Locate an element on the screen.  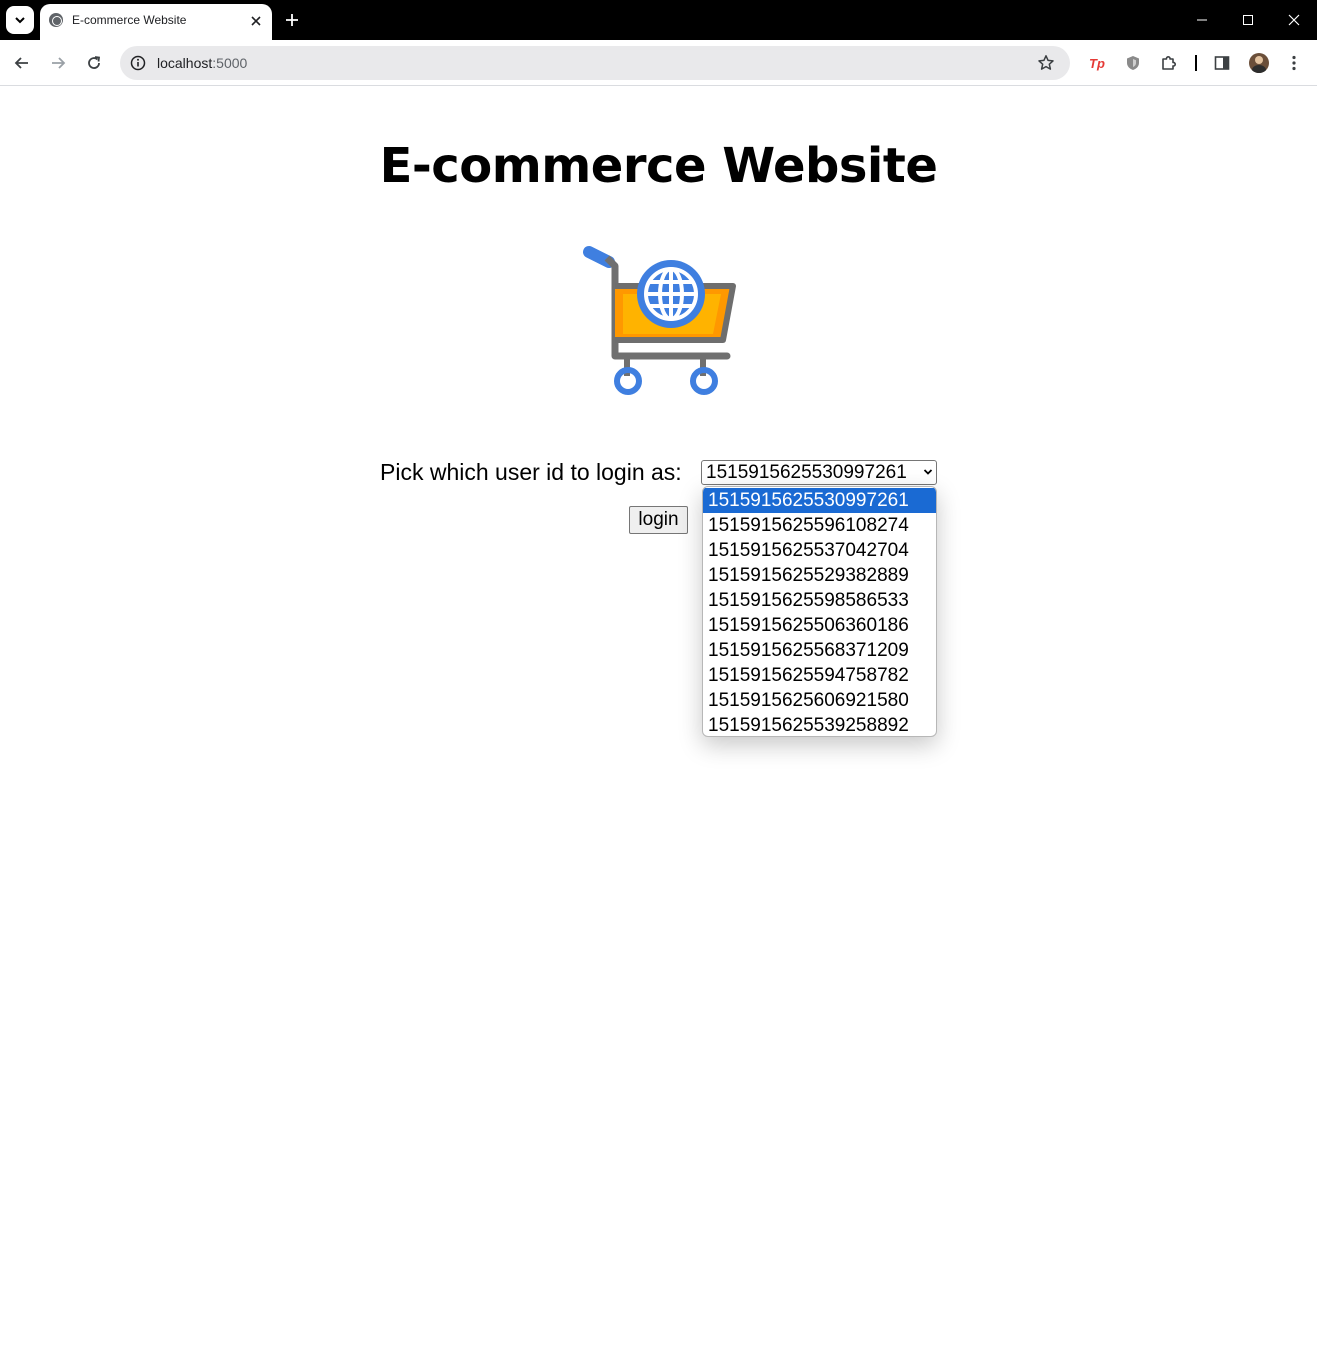
shield-icon is located at coordinates (1133, 63).